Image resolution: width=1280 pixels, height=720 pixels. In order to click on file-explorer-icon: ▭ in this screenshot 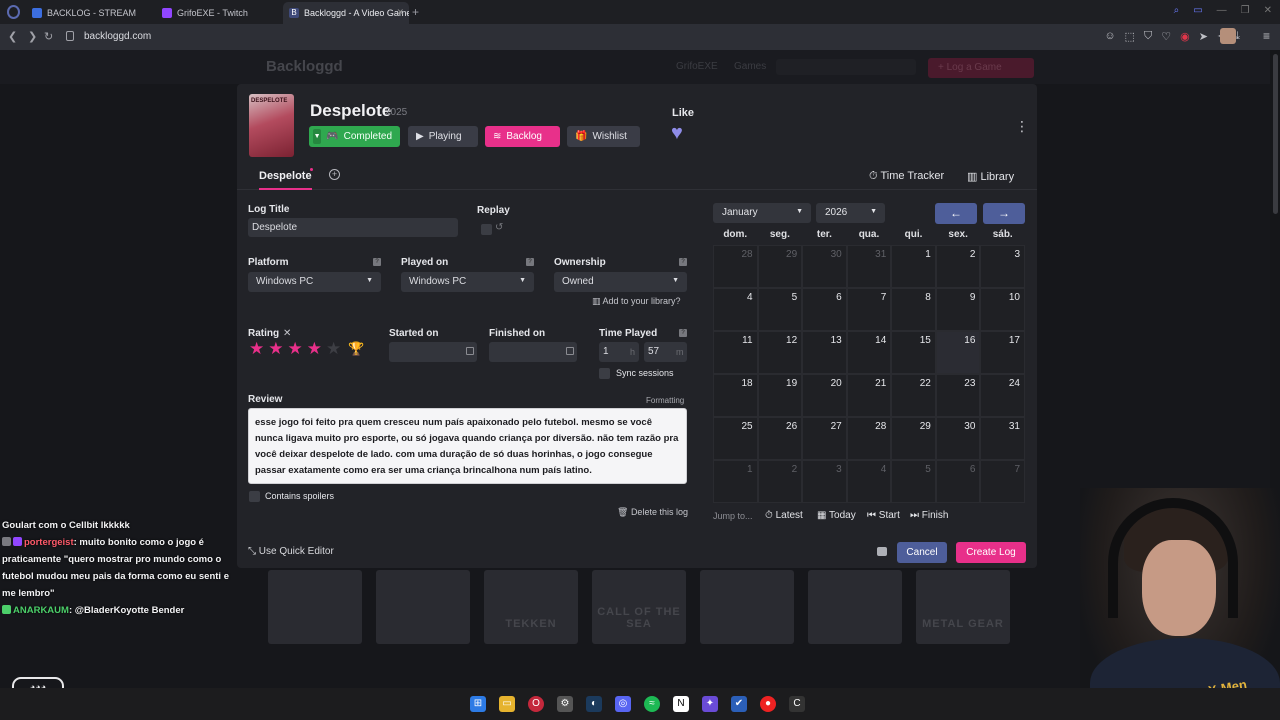, I will do `click(507, 704)`.